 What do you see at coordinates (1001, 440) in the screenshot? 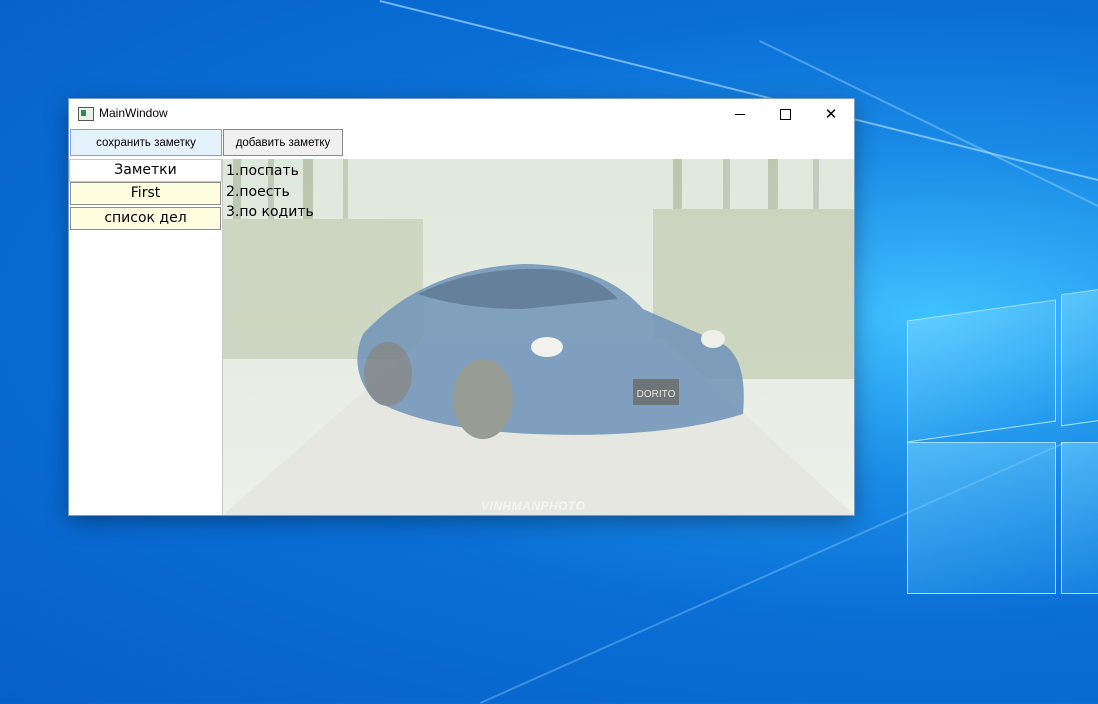
I see `windows-logo` at bounding box center [1001, 440].